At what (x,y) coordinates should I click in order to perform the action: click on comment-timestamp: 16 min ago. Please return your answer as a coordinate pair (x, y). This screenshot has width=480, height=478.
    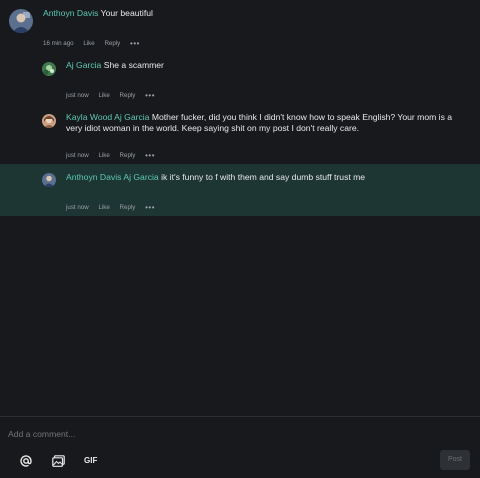
    Looking at the image, I should click on (58, 43).